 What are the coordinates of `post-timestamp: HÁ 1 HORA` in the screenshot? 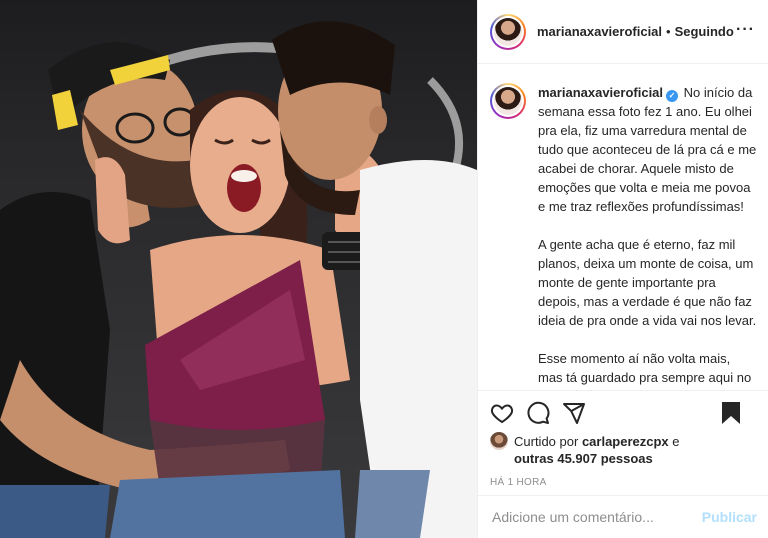 It's located at (623, 482).